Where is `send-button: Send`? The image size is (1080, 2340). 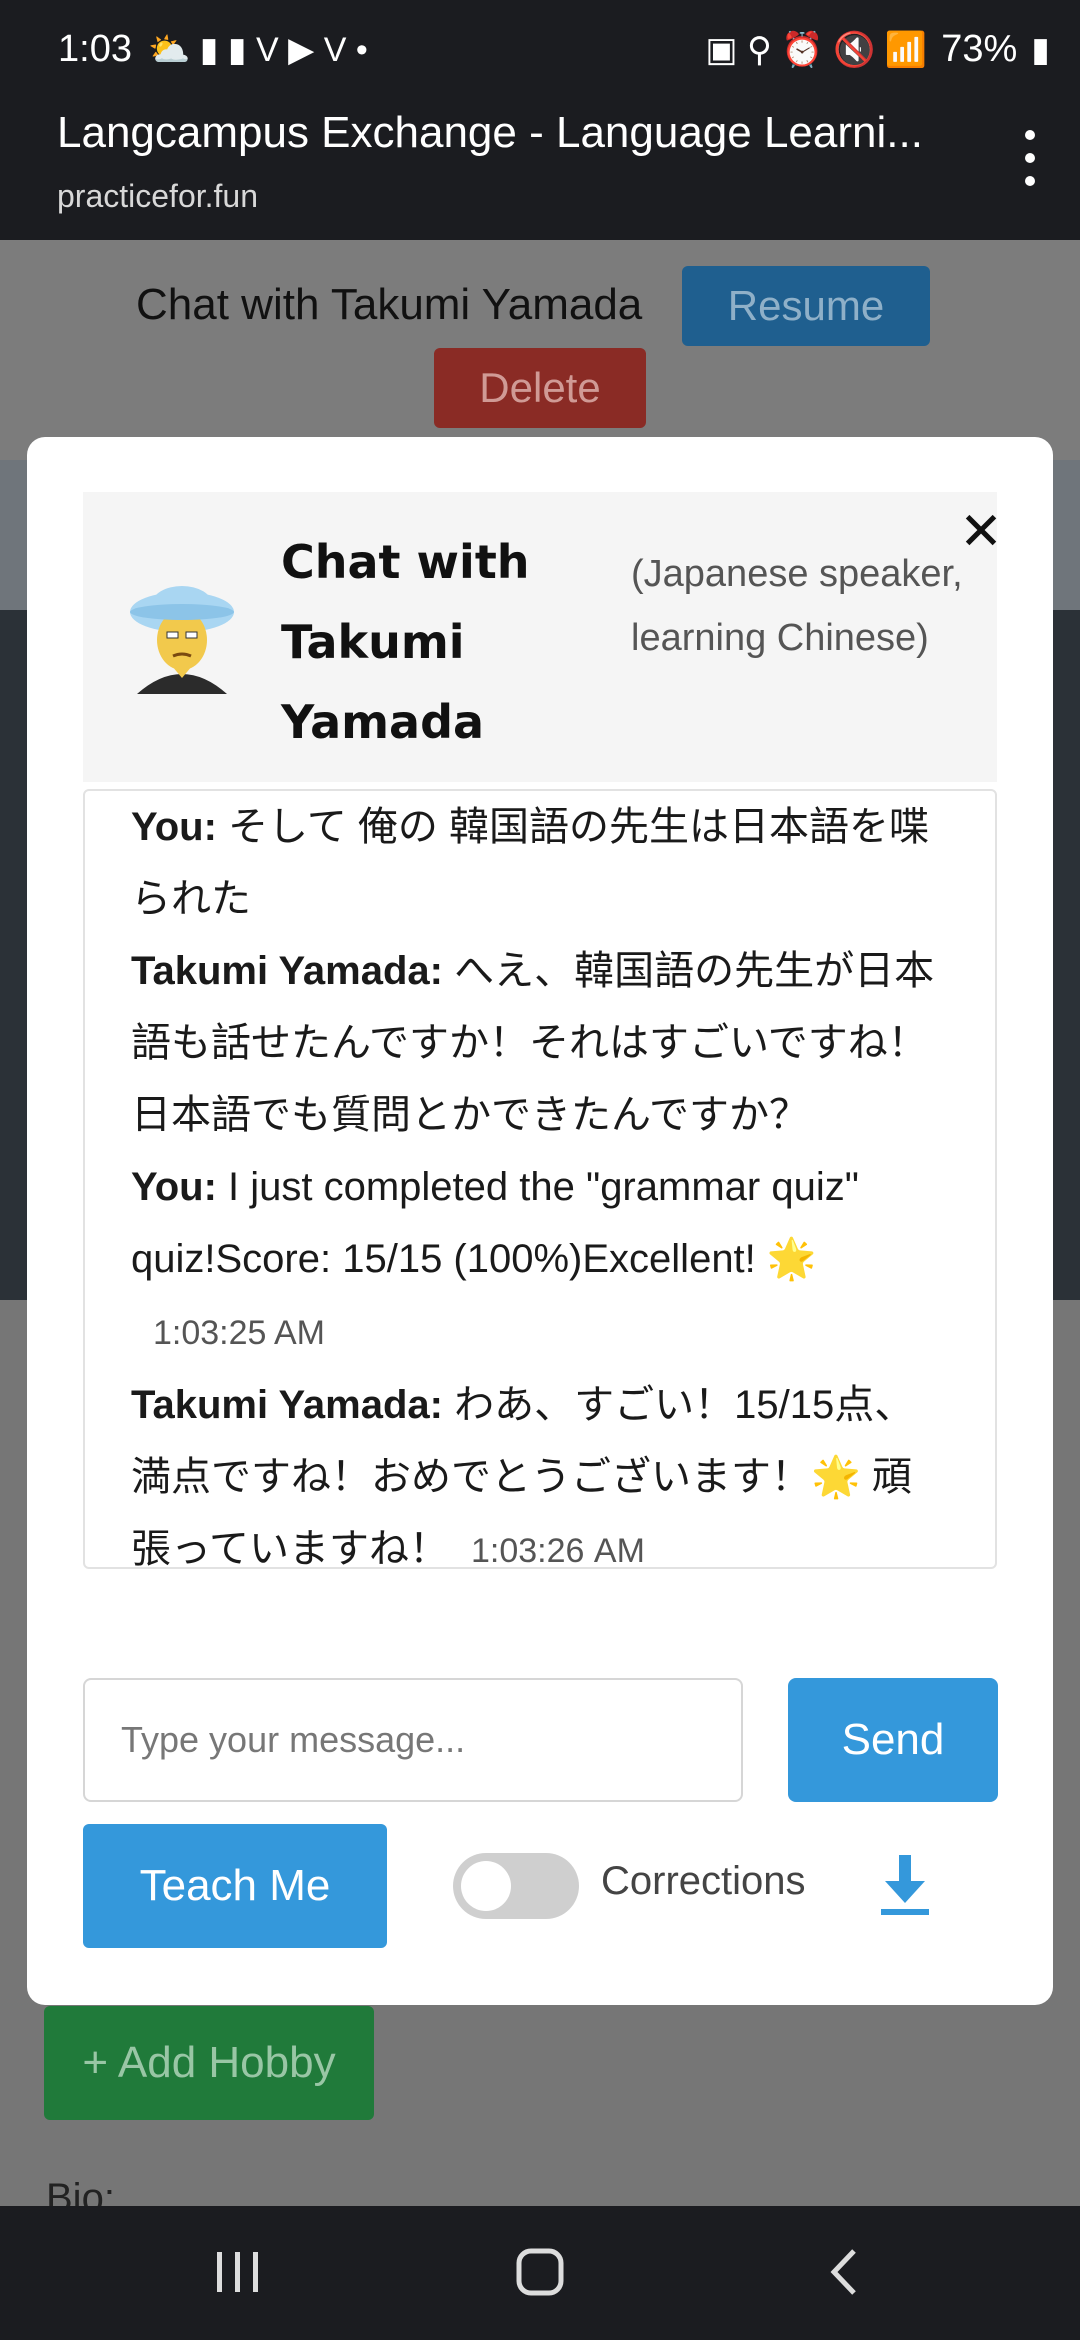
send-button: Send is located at coordinates (893, 1740).